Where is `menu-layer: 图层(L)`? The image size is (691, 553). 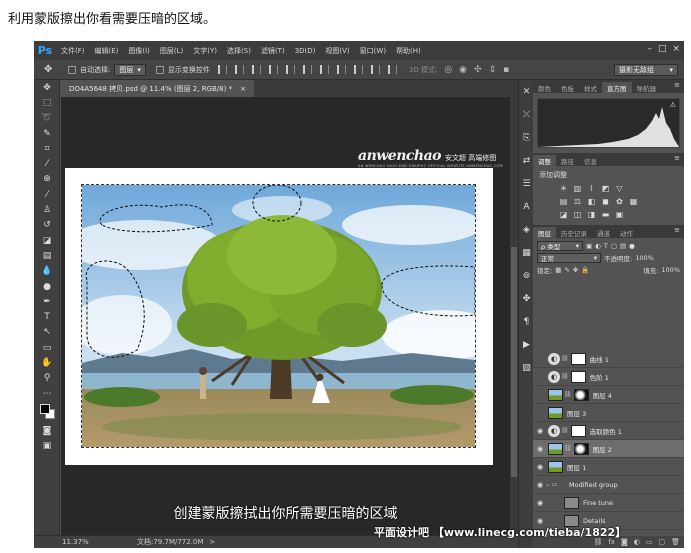
menu-layer: 图层(L) is located at coordinates (171, 51).